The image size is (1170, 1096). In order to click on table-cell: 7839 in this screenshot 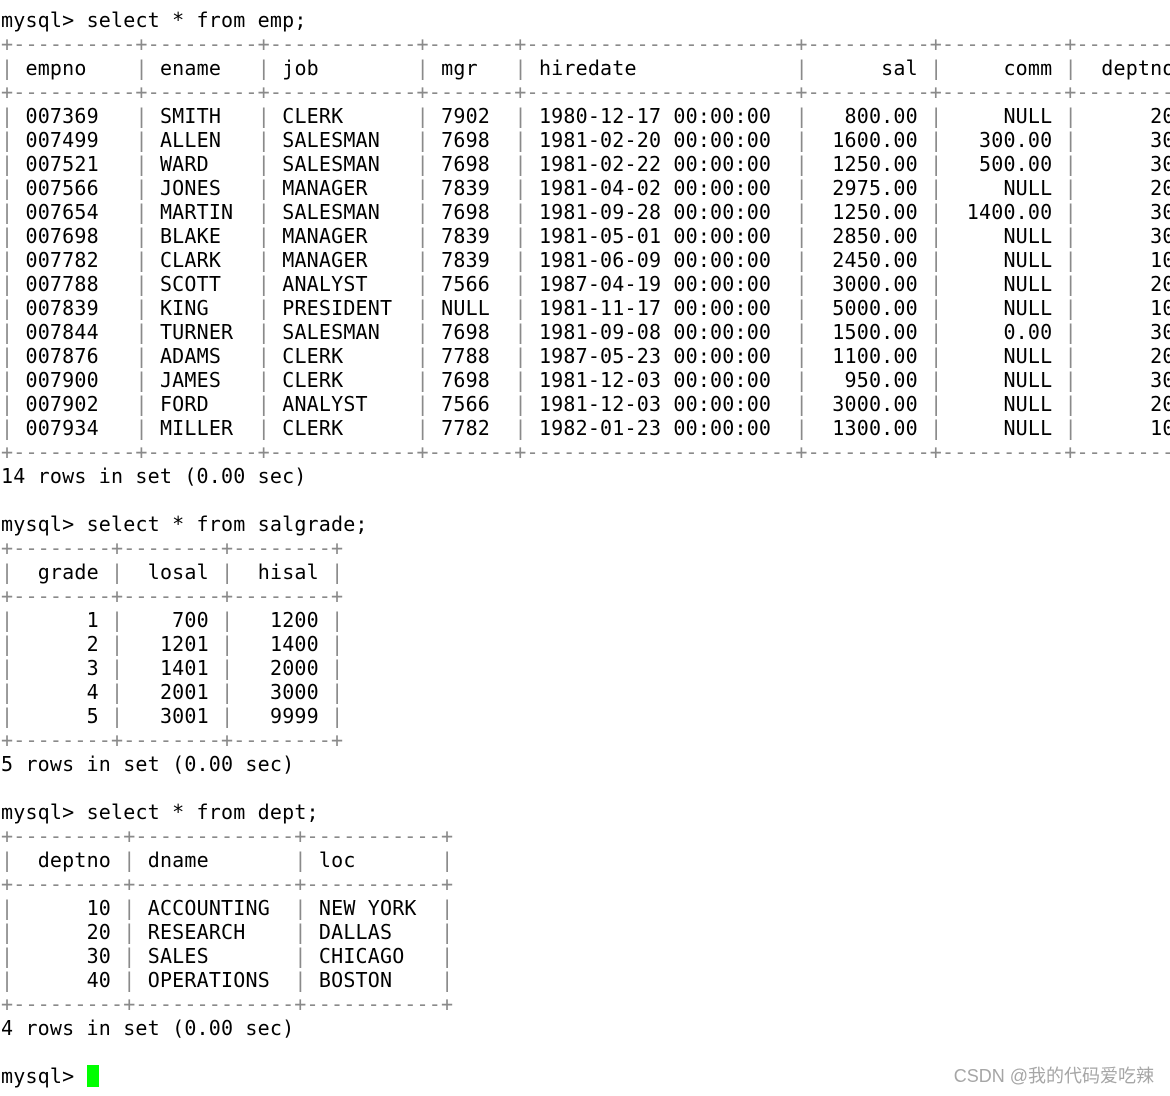, I will do `click(472, 260)`.